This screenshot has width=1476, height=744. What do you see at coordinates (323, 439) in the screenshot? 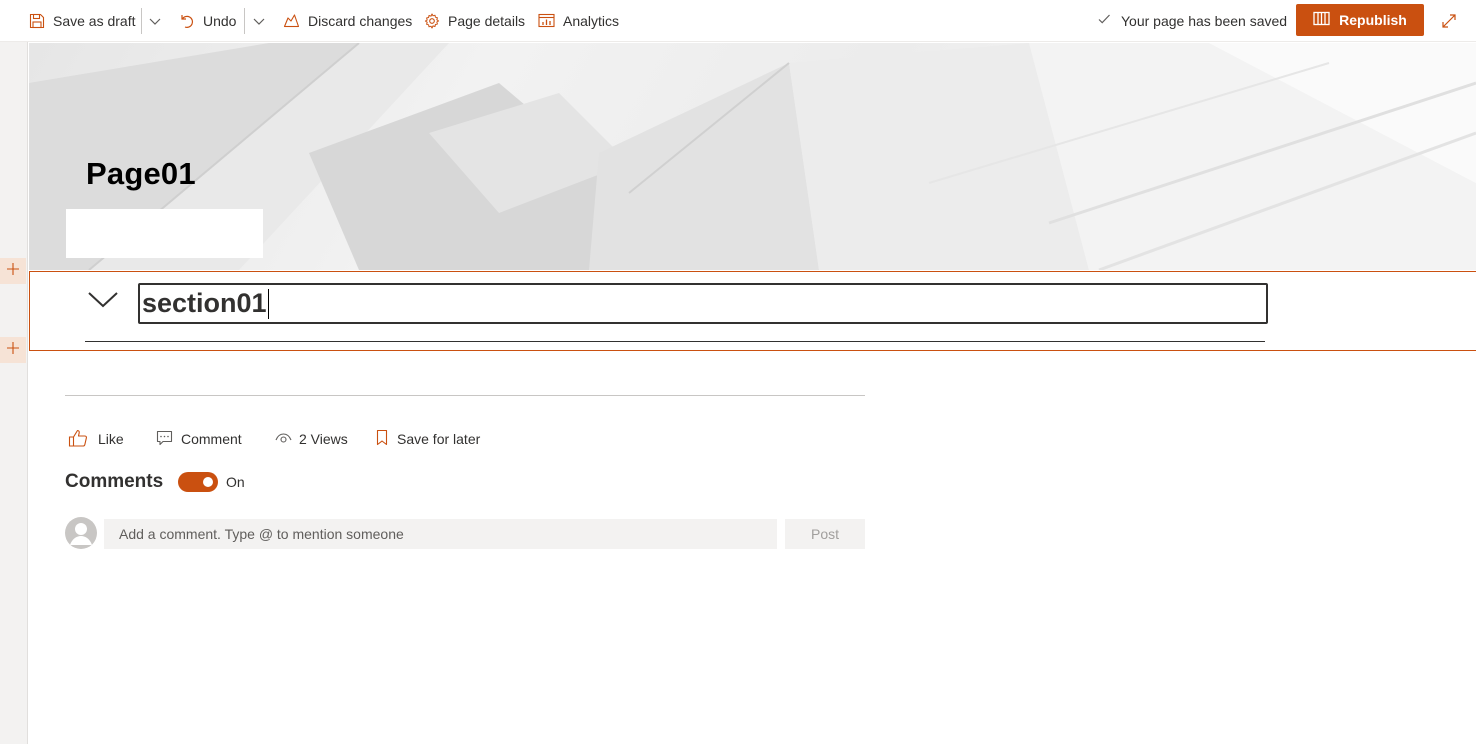
I see `views-label: 2 Views` at bounding box center [323, 439].